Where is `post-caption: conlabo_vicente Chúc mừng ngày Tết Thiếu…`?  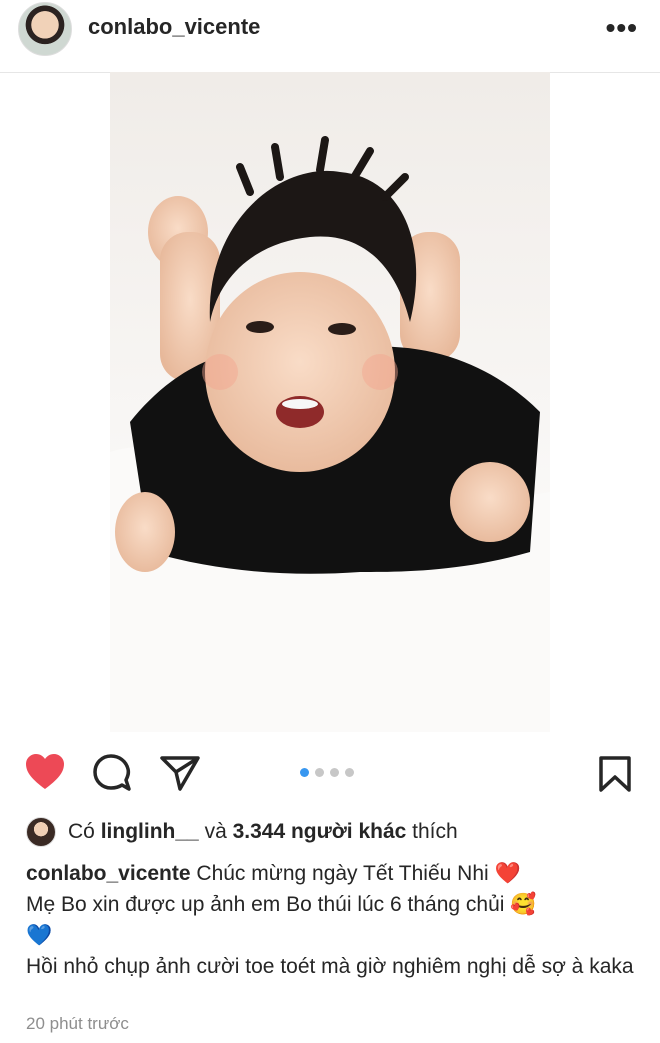 post-caption: conlabo_vicente Chúc mừng ngày Tết Thiếu… is located at coordinates (331, 920).